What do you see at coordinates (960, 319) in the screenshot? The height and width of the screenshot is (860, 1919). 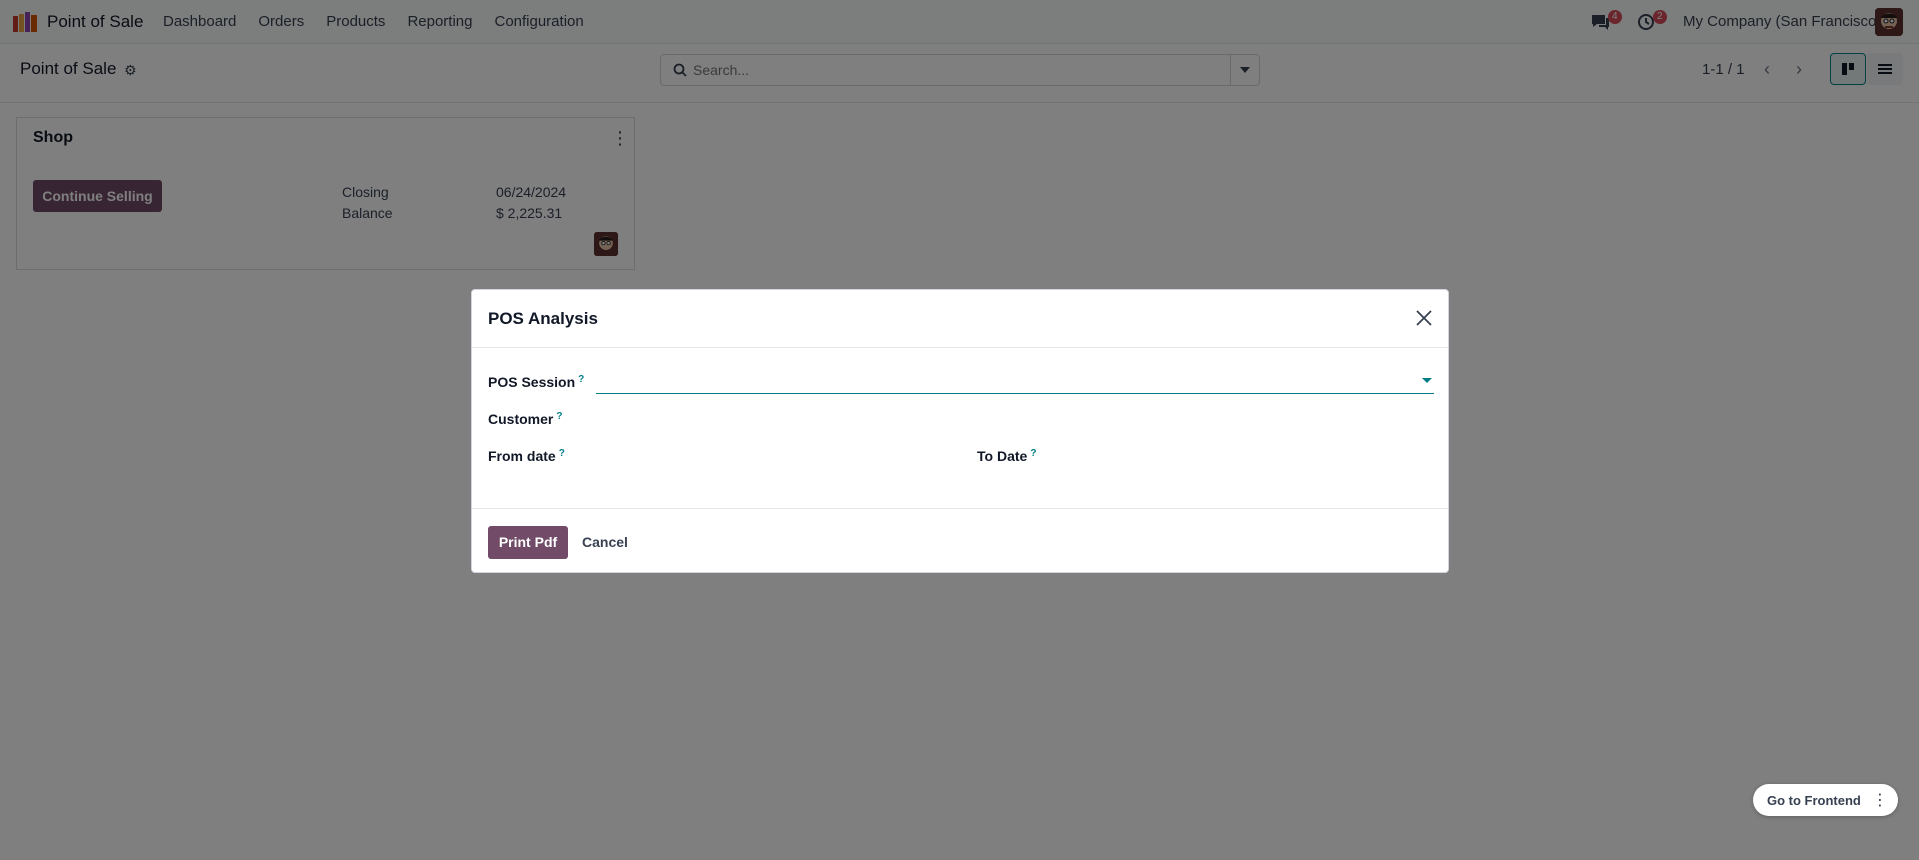 I see `dialog-header: POS Analysis` at bounding box center [960, 319].